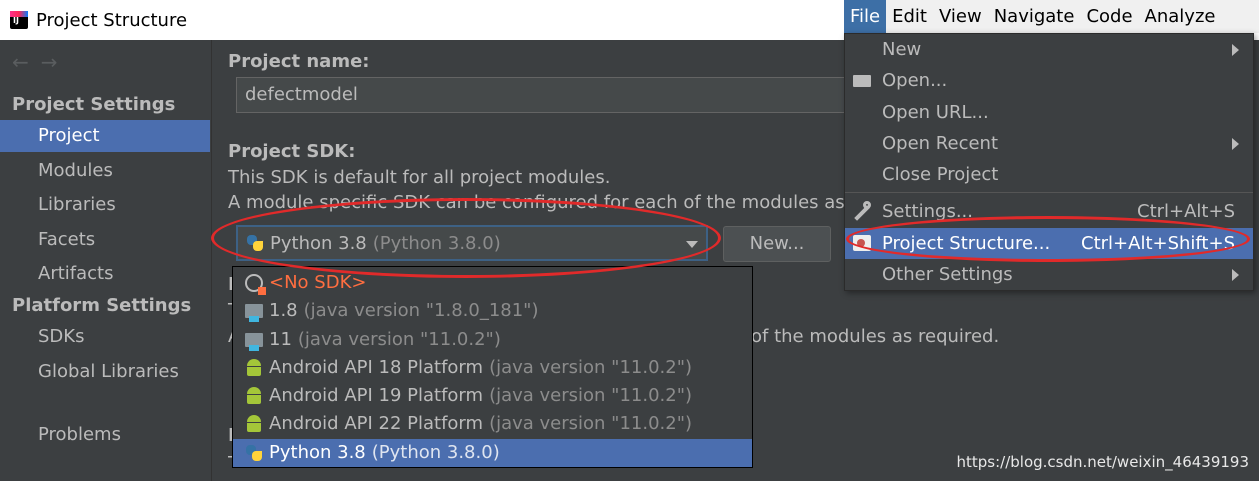 This screenshot has width=1259, height=481. What do you see at coordinates (105, 435) in the screenshot?
I see `sidebar-item-problems: Problems` at bounding box center [105, 435].